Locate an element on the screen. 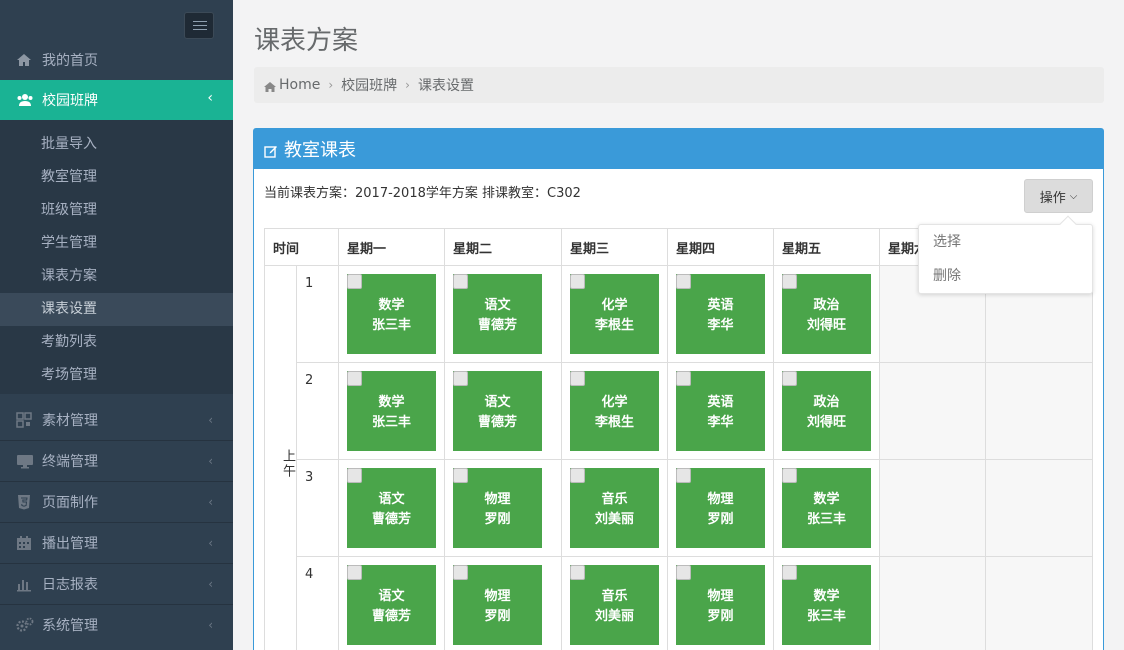  lesson-teacher: 刘美丽 is located at coordinates (614, 519).